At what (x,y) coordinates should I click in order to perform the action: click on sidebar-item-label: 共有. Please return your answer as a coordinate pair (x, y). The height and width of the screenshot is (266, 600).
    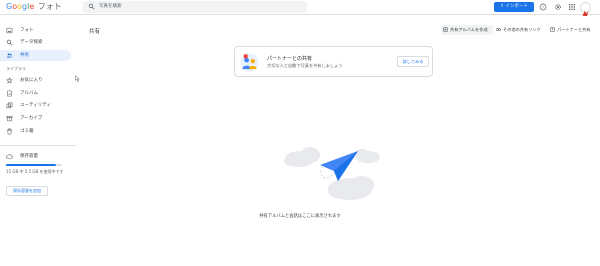
    Looking at the image, I should click on (24, 55).